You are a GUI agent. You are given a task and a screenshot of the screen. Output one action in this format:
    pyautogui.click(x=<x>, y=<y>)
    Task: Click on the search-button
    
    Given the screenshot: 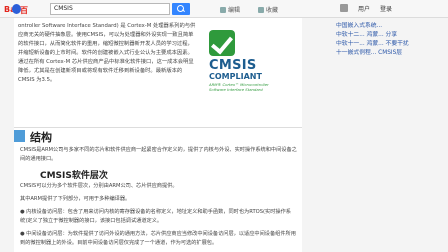 What is the action you would take?
    pyautogui.click(x=181, y=9)
    